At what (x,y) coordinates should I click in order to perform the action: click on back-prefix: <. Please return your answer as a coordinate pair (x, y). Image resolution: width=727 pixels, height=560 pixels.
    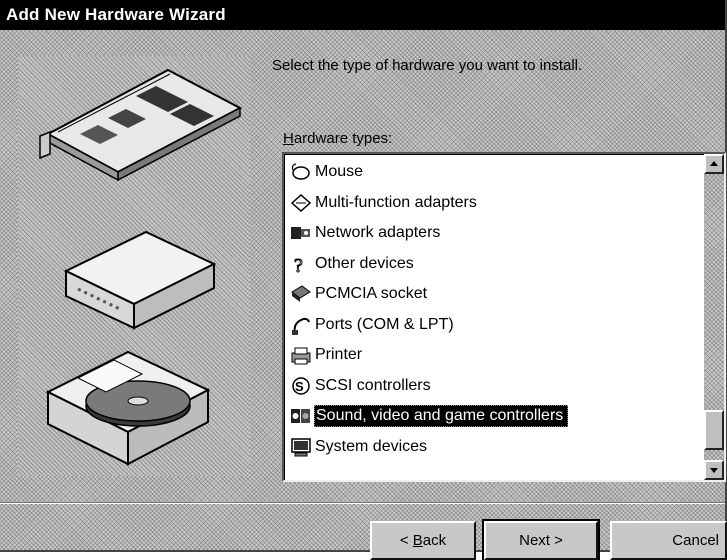
    Looking at the image, I should click on (406, 540).